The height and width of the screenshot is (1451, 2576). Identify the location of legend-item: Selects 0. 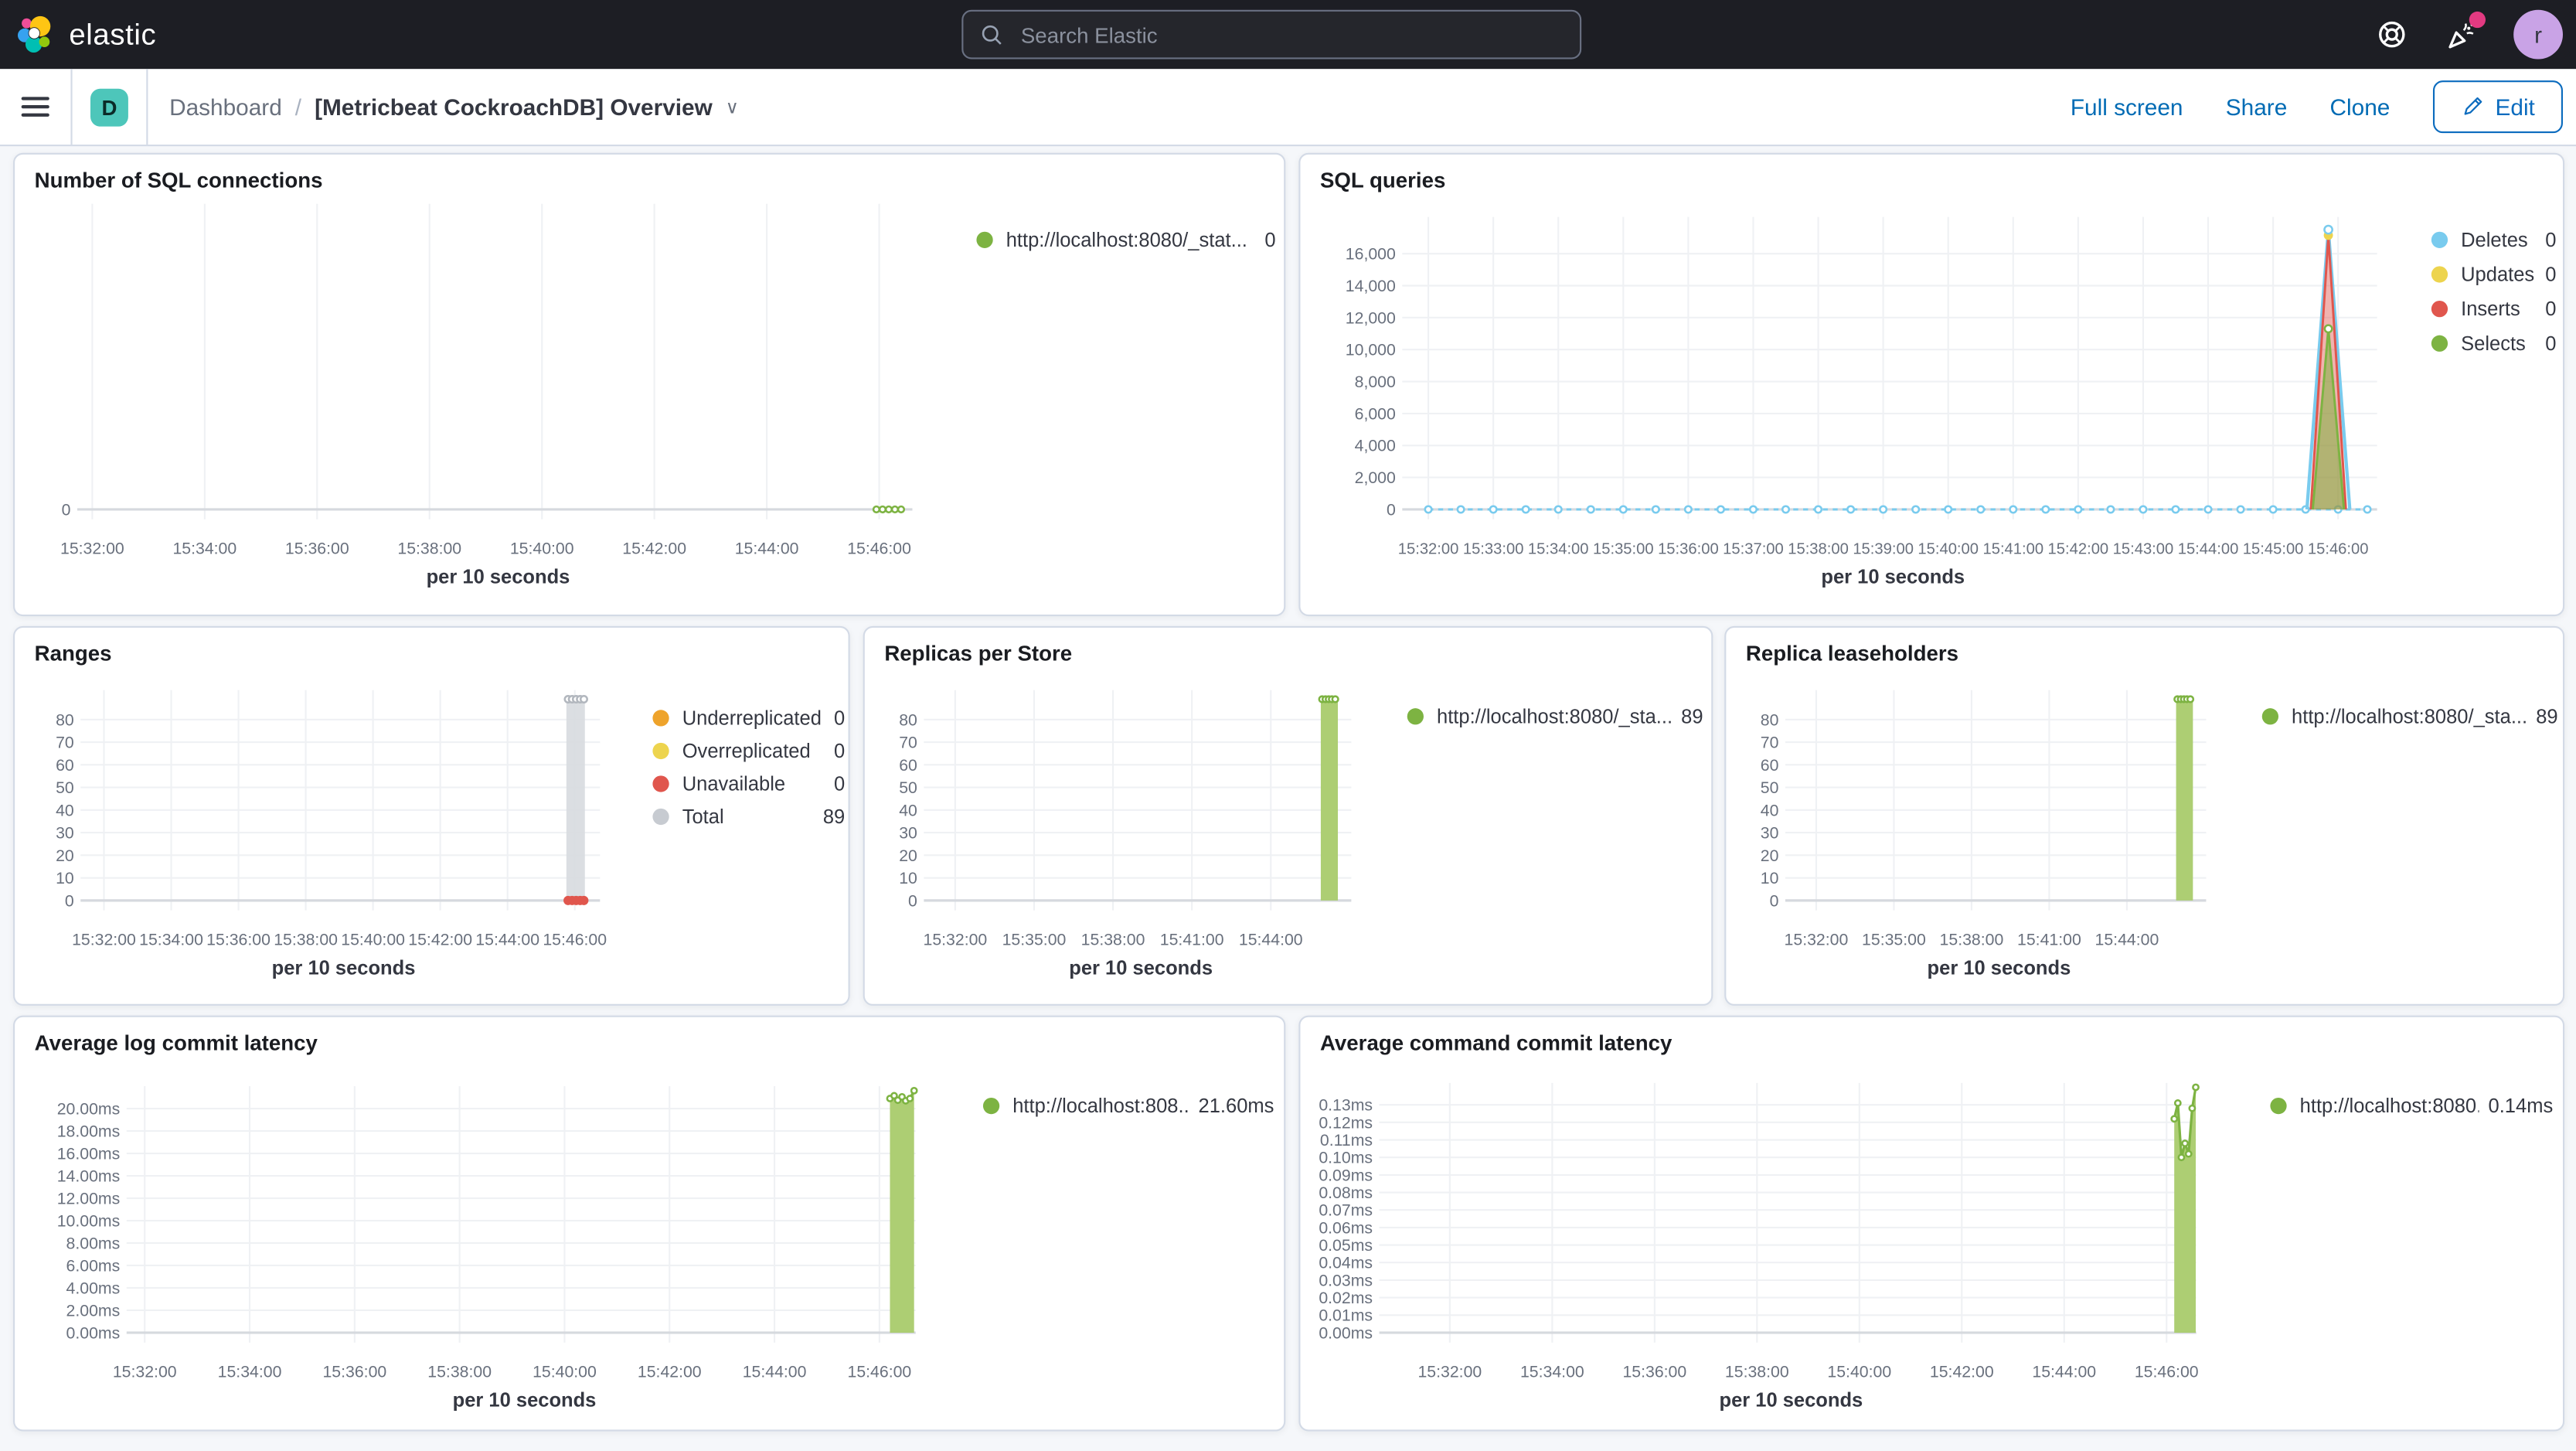
(2493, 343).